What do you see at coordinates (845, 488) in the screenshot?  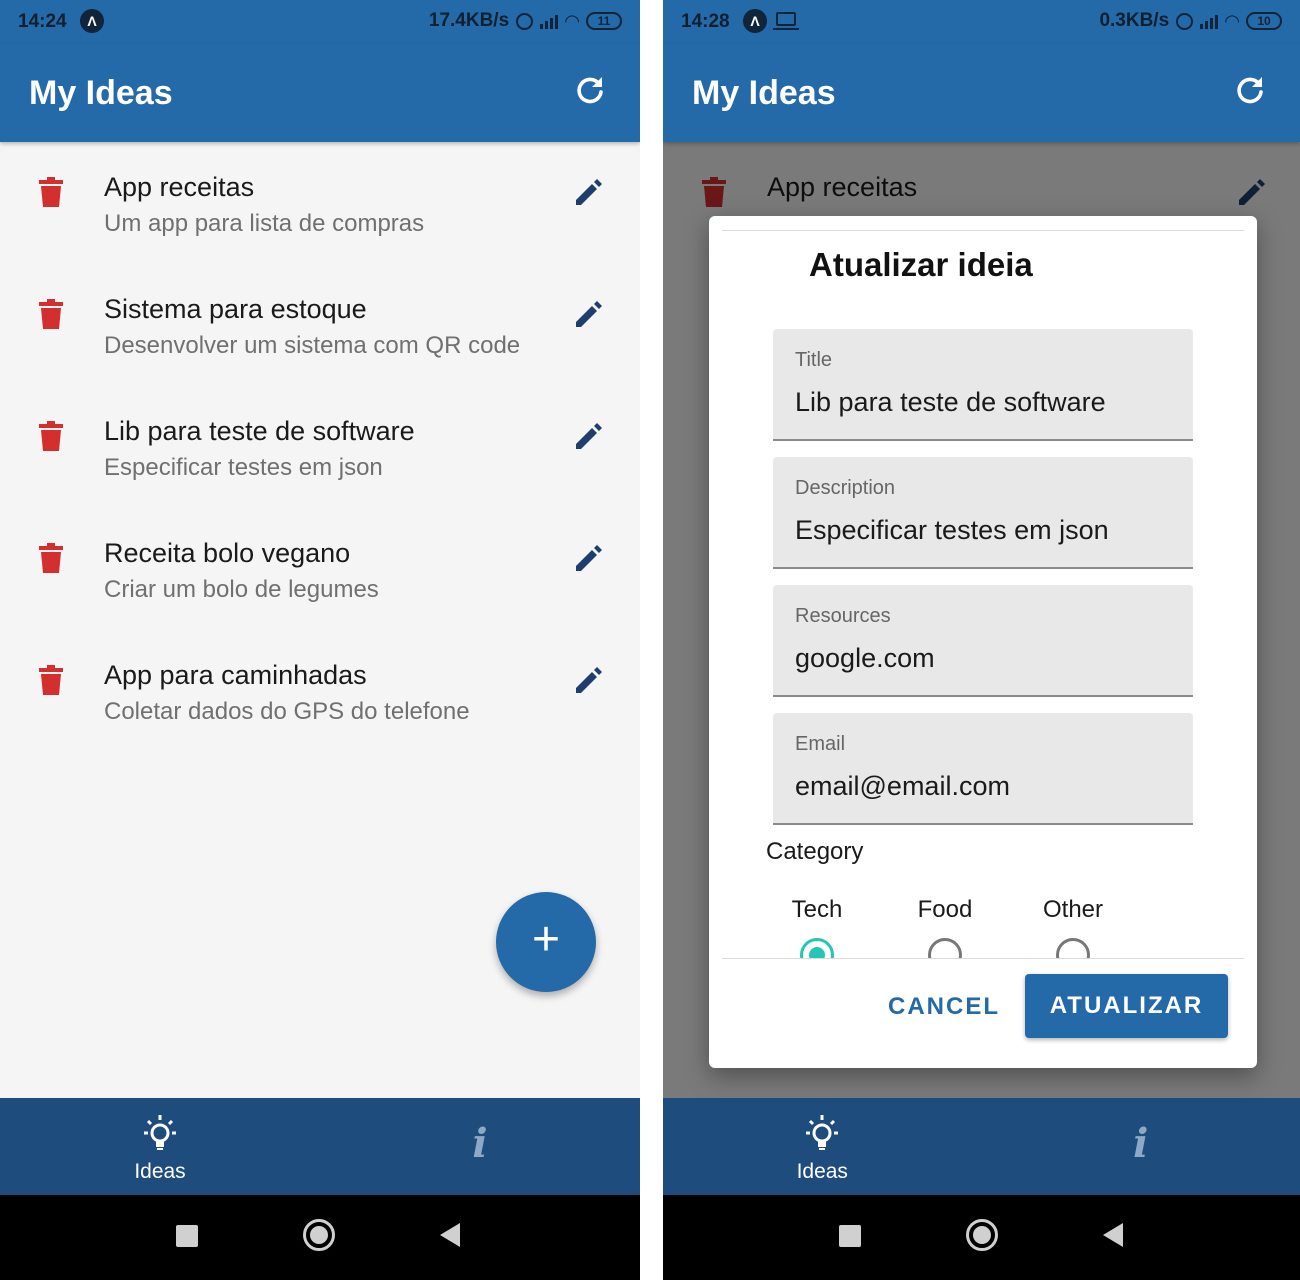 I see `field-label: Description` at bounding box center [845, 488].